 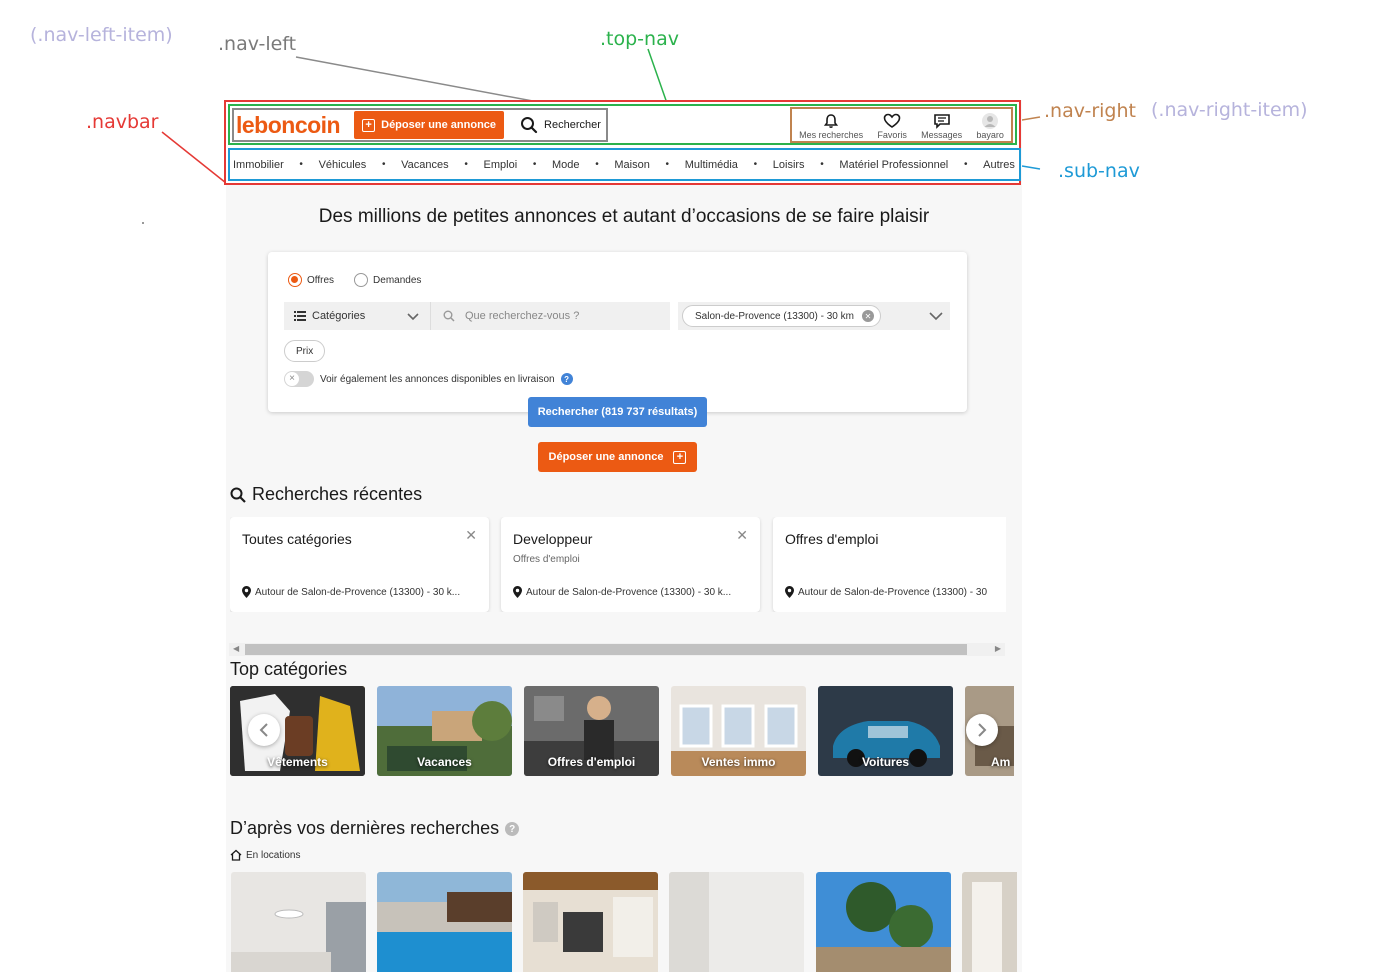 I want to click on recent-search-title: Developpeur, so click(x=553, y=539).